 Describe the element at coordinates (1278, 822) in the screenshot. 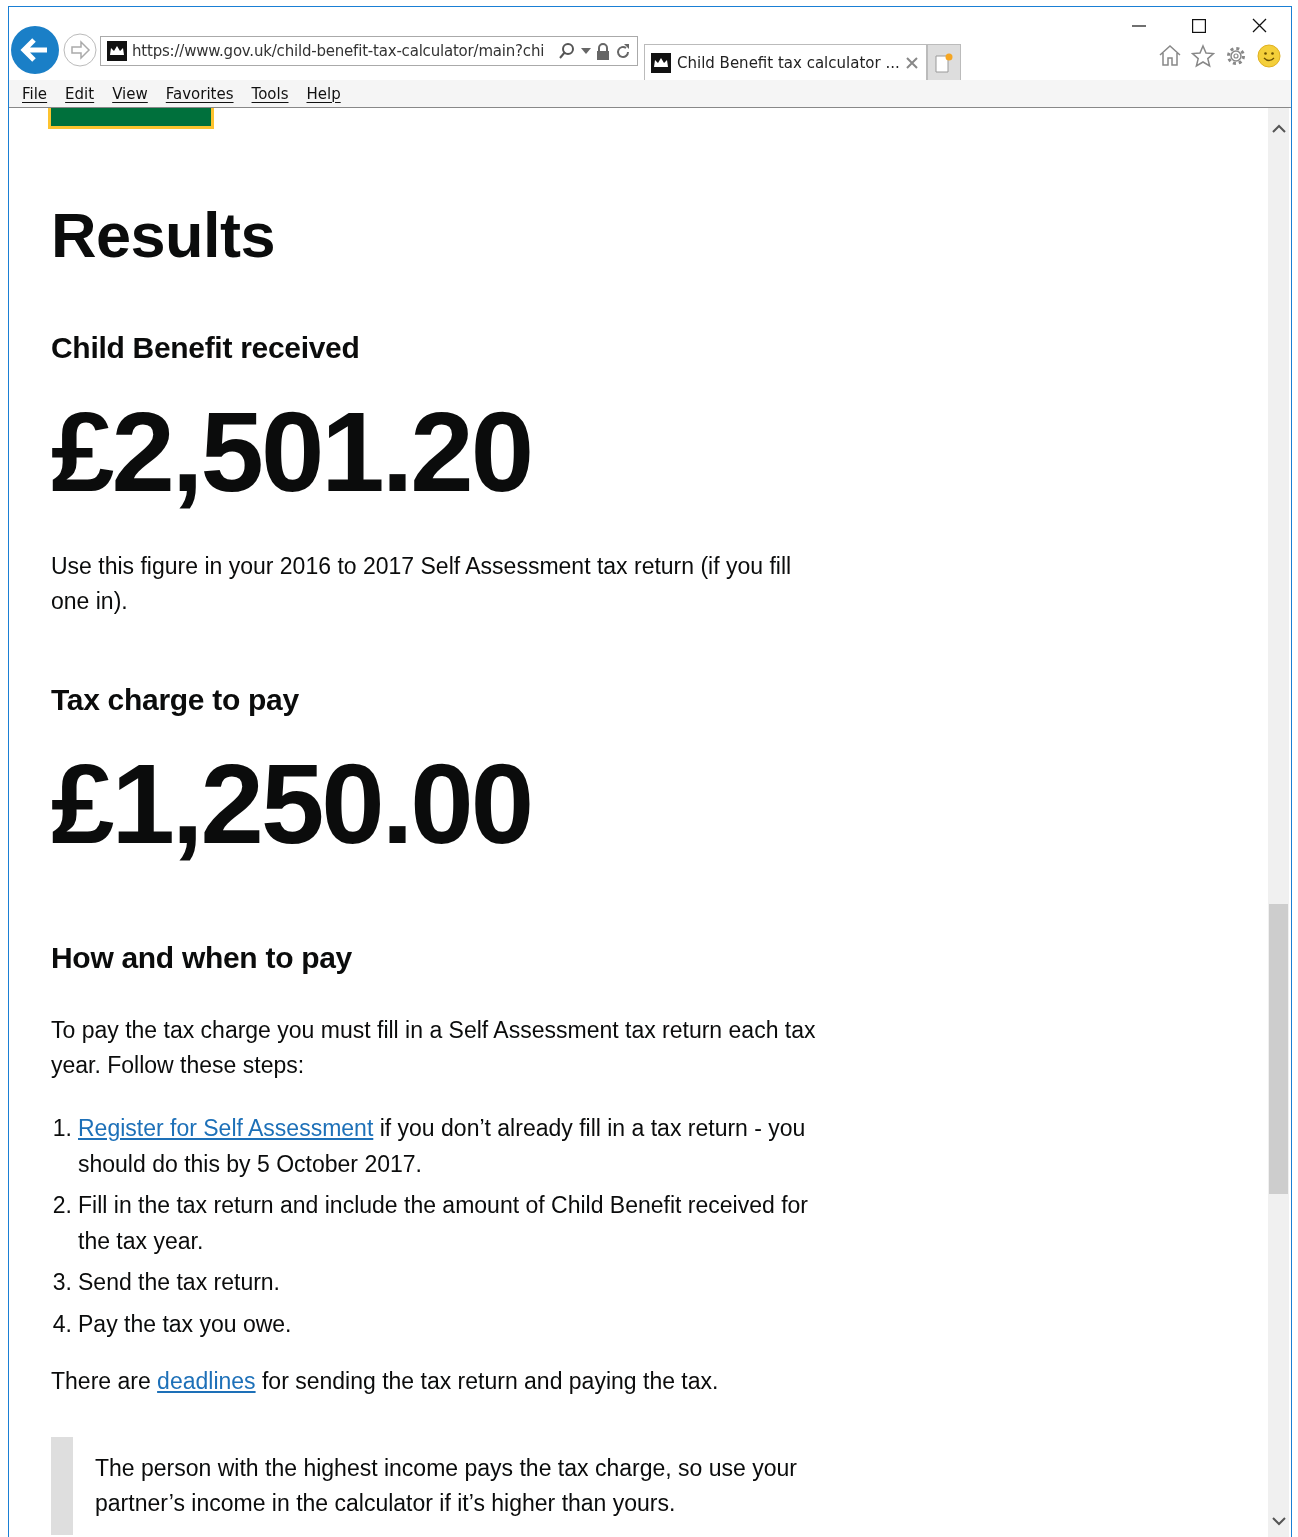

I see `scrollbar` at that location.